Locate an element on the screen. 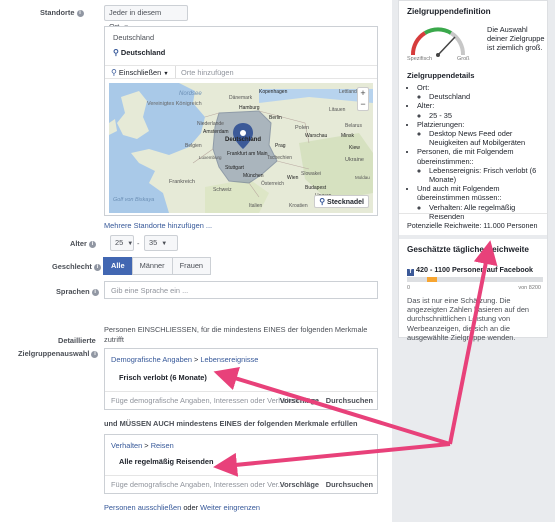  map-label: Moldau is located at coordinates (362, 177).